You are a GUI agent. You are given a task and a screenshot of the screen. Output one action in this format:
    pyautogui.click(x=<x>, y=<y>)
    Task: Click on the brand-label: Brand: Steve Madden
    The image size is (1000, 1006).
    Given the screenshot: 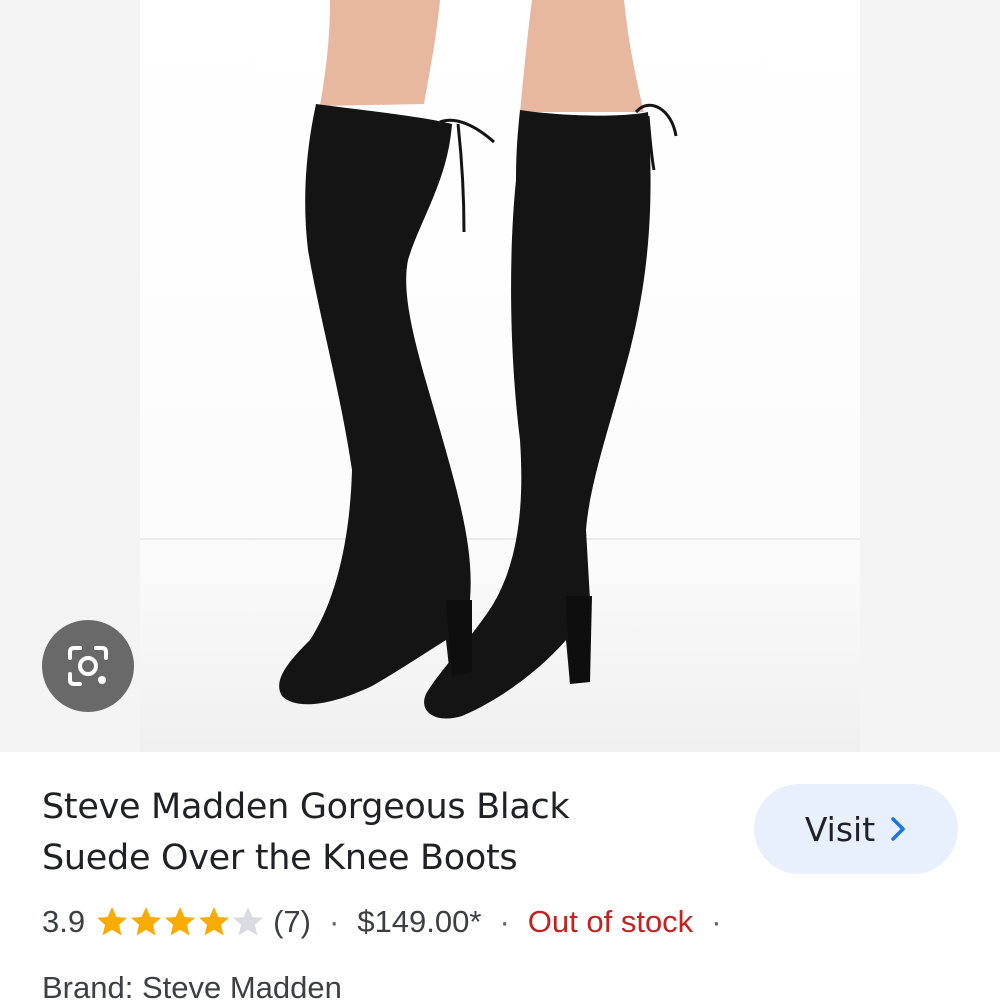 What is the action you would take?
    pyautogui.click(x=192, y=987)
    